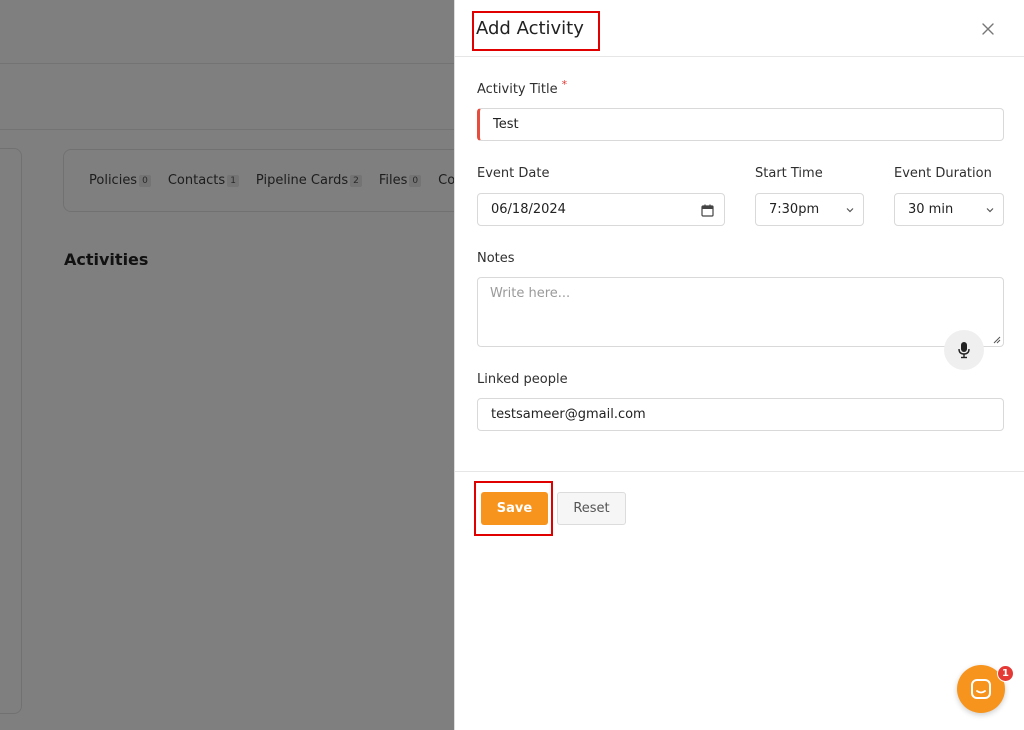 The width and height of the screenshot is (1024, 730). Describe the element at coordinates (536, 31) in the screenshot. I see `title-highlight-box` at that location.